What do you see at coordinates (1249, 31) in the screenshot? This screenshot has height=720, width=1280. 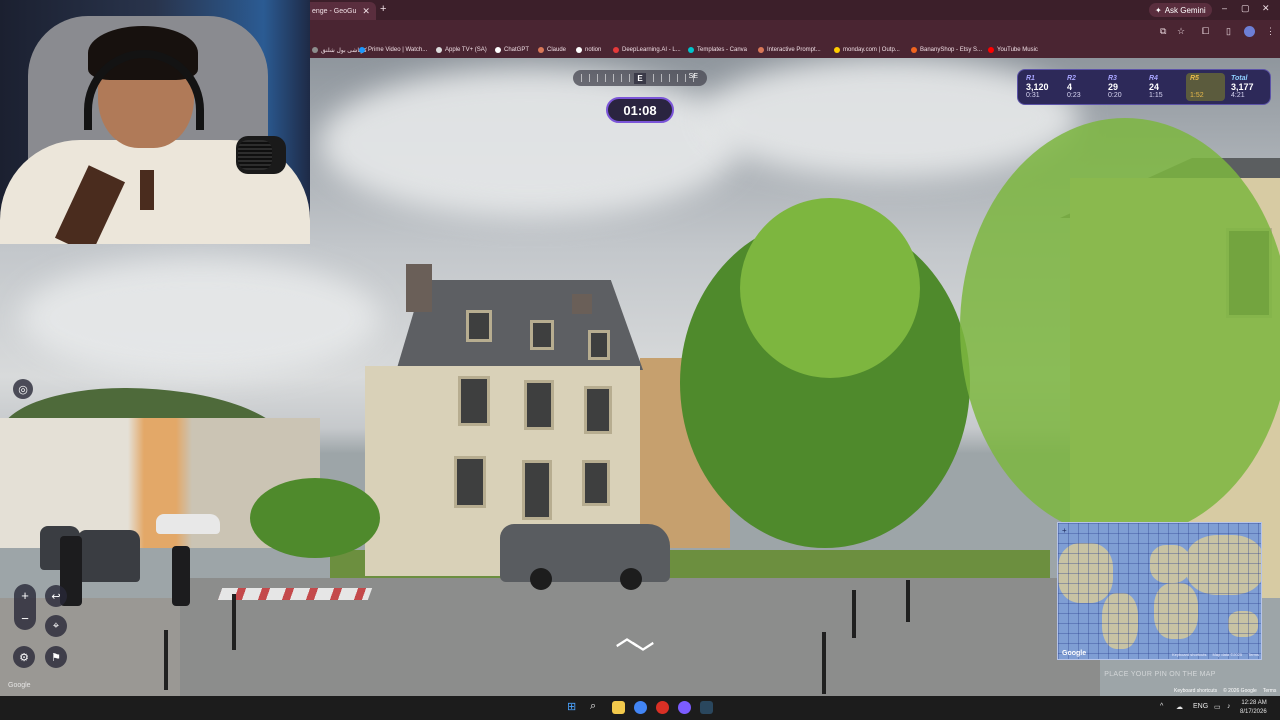 I see `profile-avatar` at bounding box center [1249, 31].